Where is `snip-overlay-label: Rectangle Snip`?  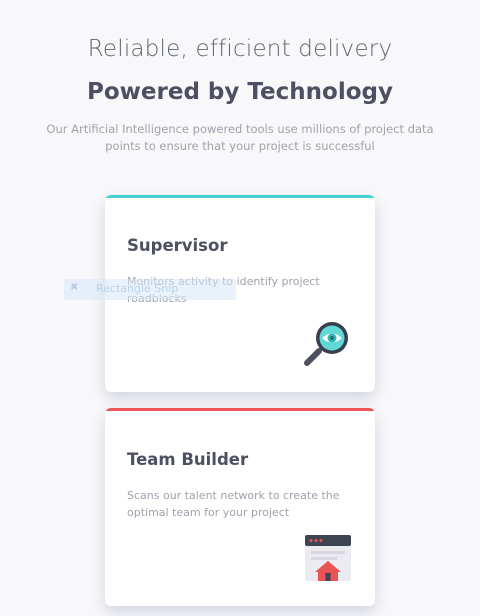 snip-overlay-label: Rectangle Snip is located at coordinates (137, 288).